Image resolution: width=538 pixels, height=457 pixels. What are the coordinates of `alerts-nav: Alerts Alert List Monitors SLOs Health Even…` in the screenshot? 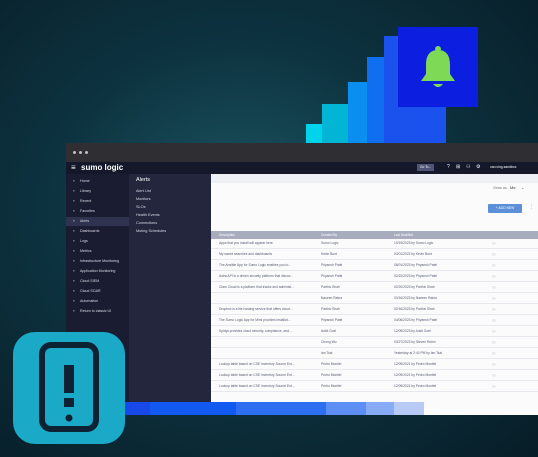 It's located at (170, 294).